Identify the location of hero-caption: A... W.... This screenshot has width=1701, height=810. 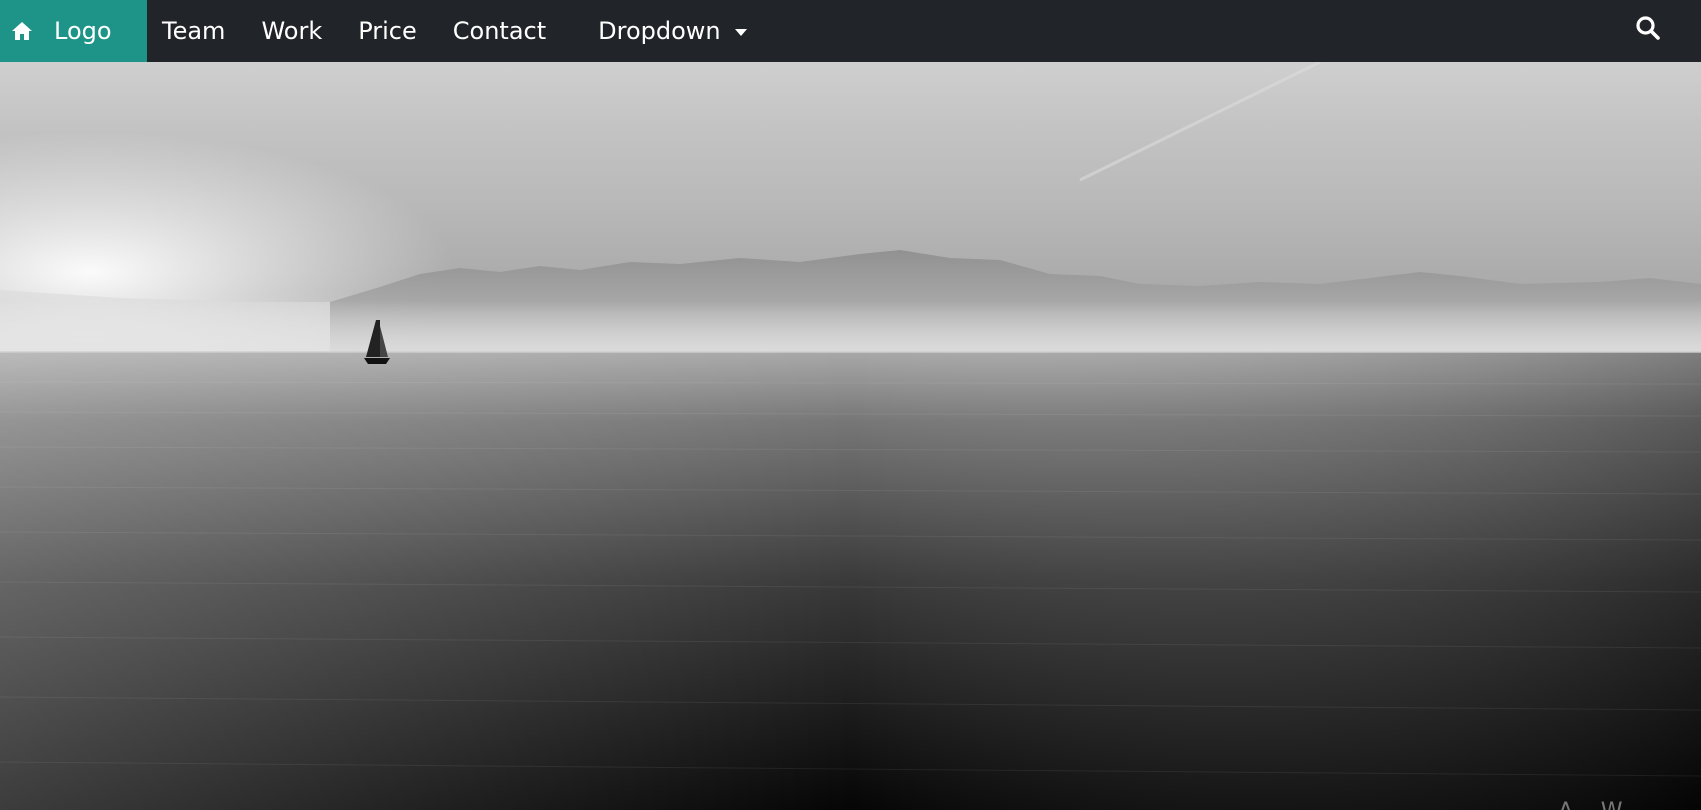
(1599, 804).